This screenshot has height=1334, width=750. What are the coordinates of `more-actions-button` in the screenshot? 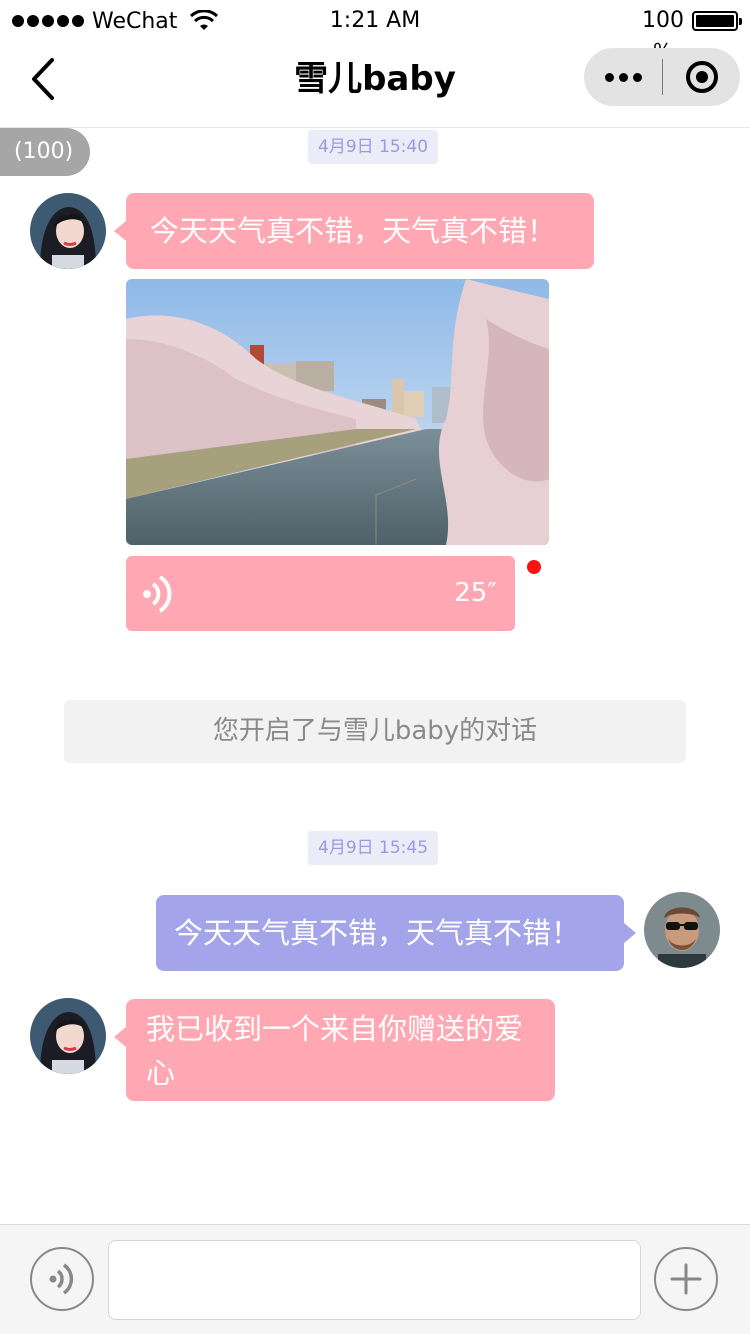 It's located at (686, 1279).